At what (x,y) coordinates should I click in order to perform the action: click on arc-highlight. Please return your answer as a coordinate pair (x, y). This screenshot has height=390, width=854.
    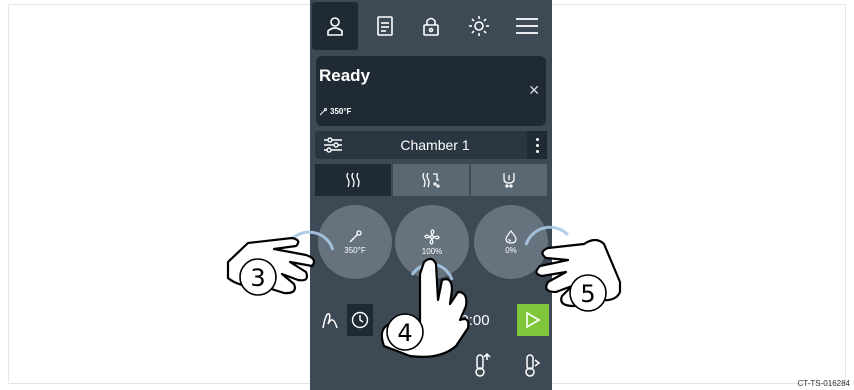
    Looking at the image, I should click on (547, 235).